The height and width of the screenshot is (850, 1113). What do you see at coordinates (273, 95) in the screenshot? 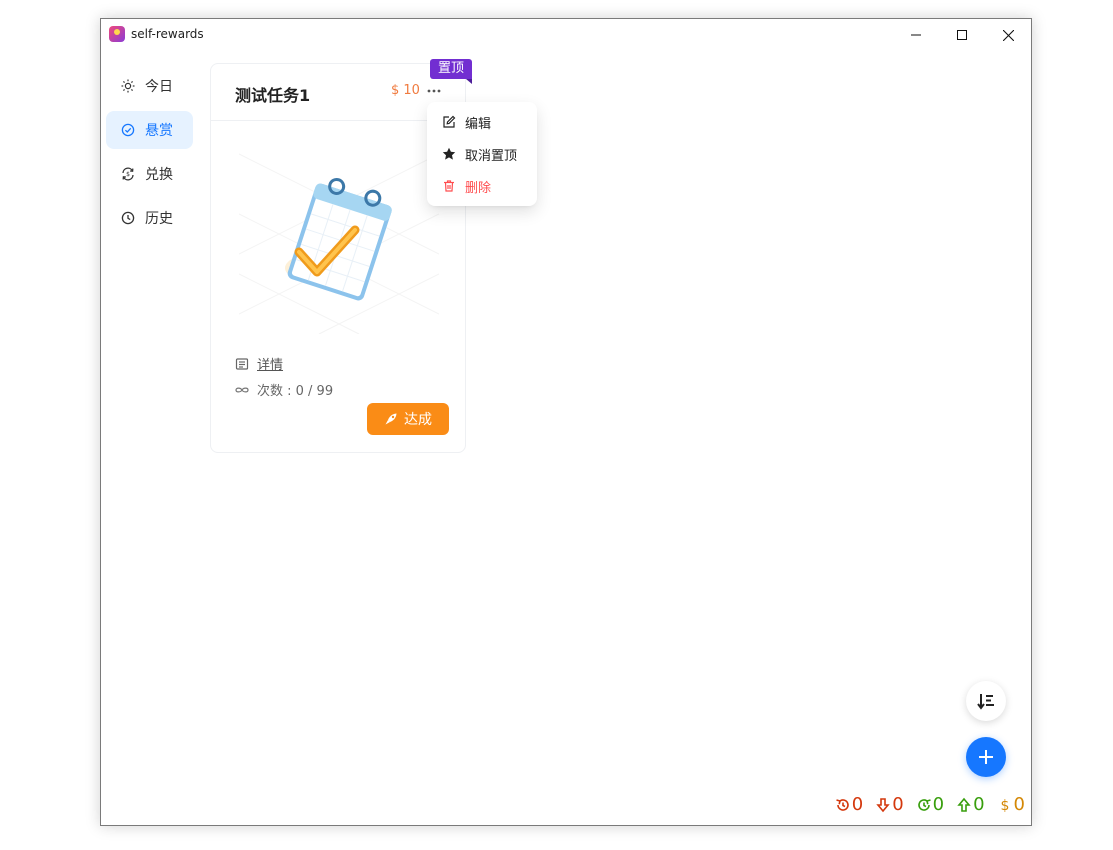
I see `task-title: 测试任务1` at bounding box center [273, 95].